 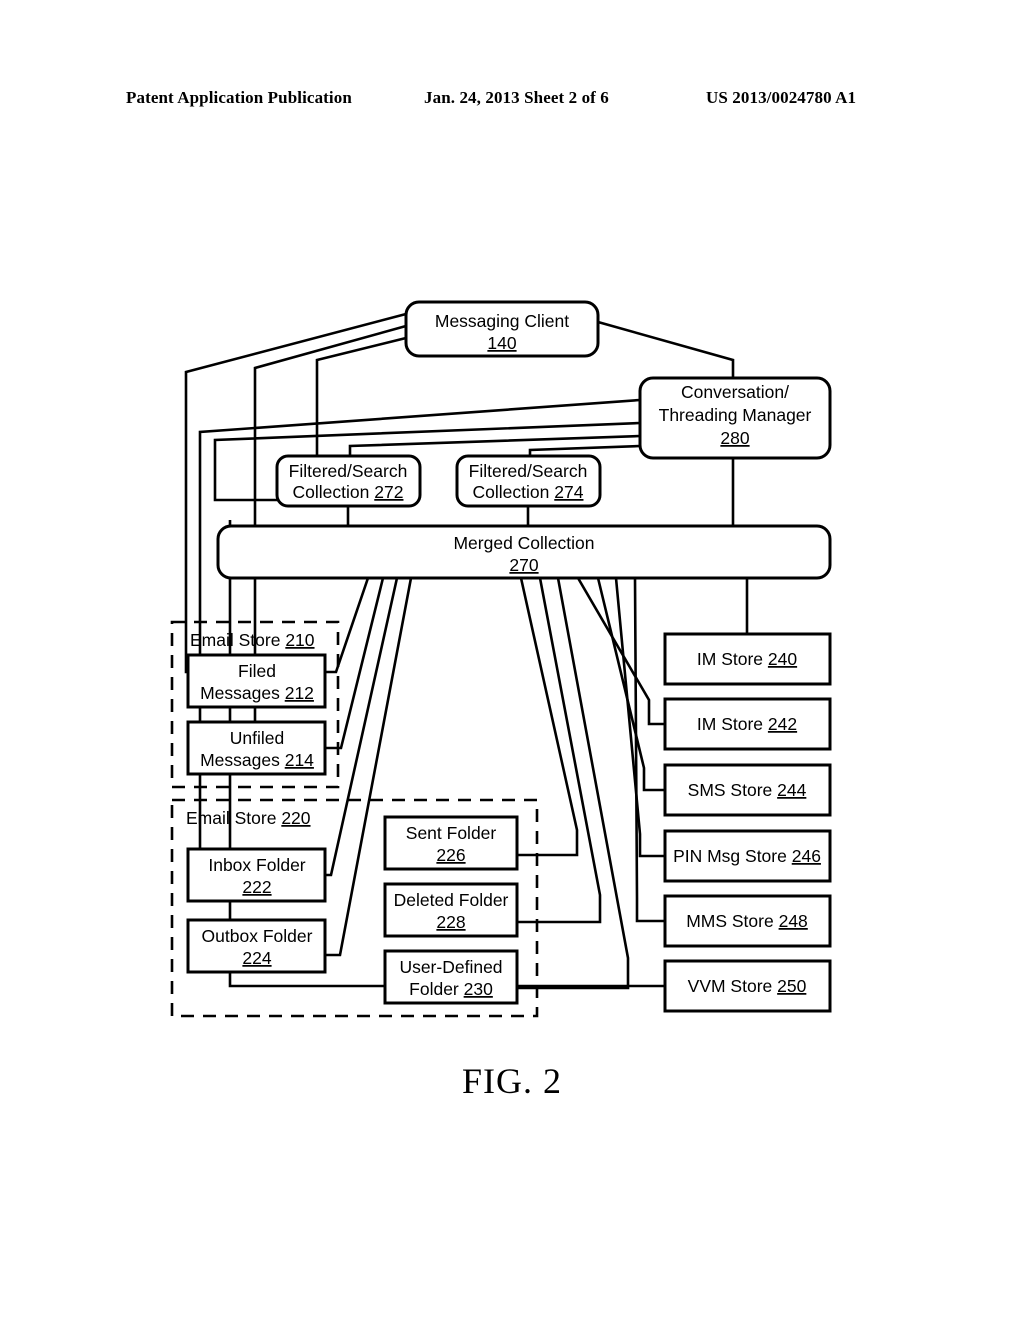 What do you see at coordinates (240, 760) in the screenshot?
I see `unfiled-messages-214-word: Messages` at bounding box center [240, 760].